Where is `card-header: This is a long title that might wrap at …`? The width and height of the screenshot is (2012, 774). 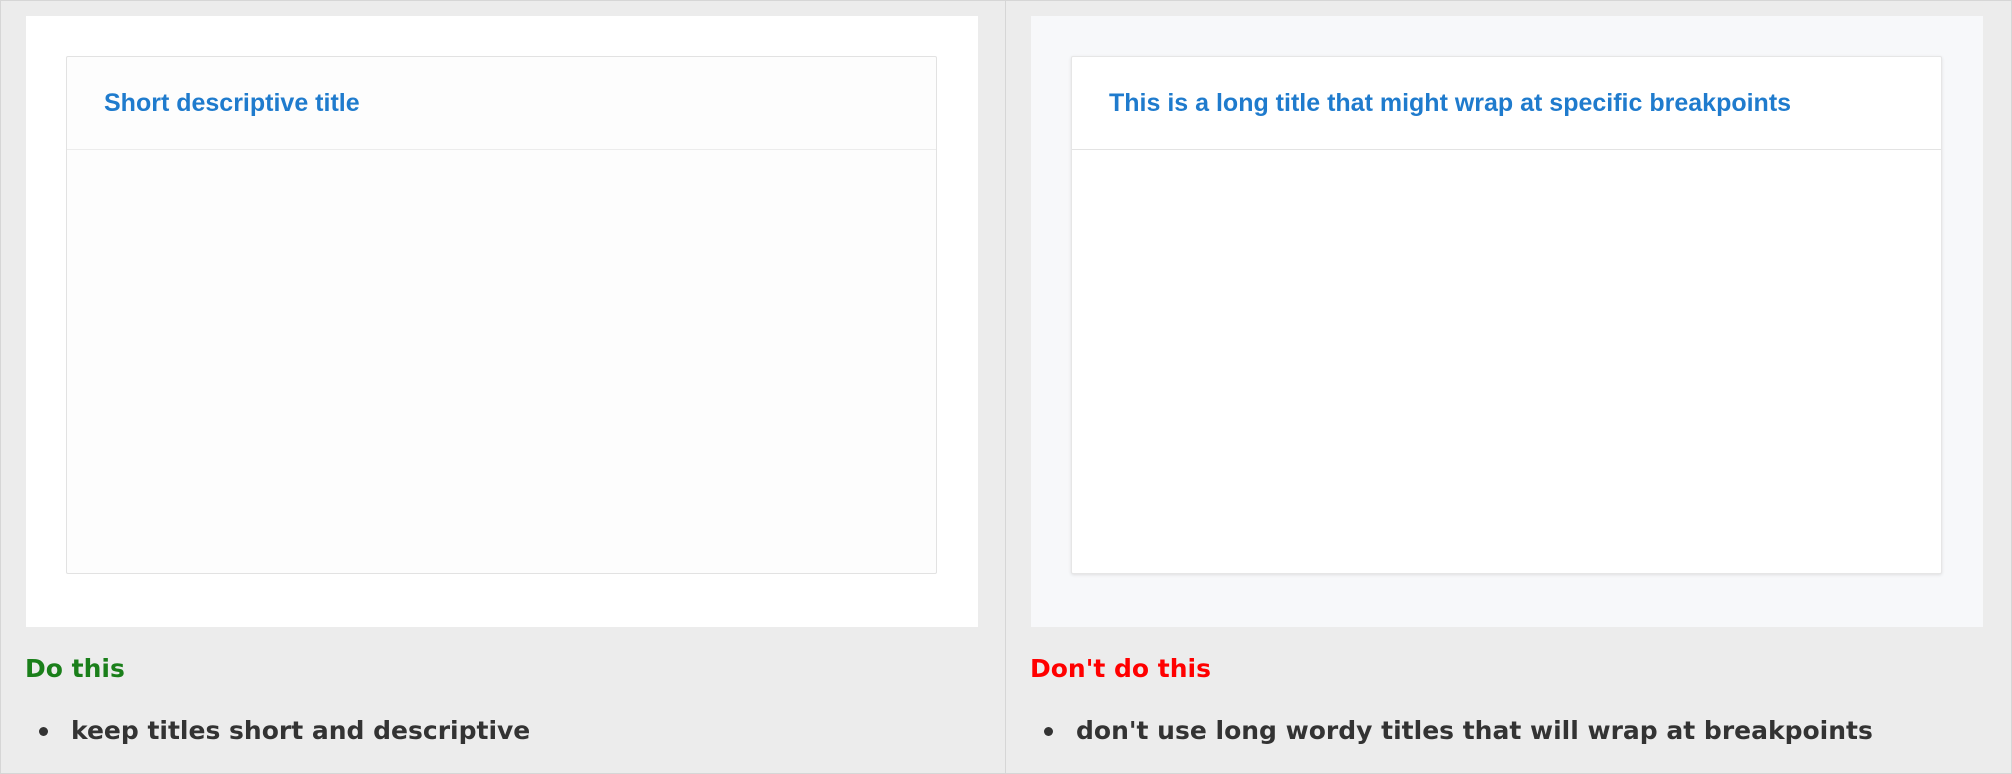
card-header: This is a long title that might wrap at … is located at coordinates (1506, 103).